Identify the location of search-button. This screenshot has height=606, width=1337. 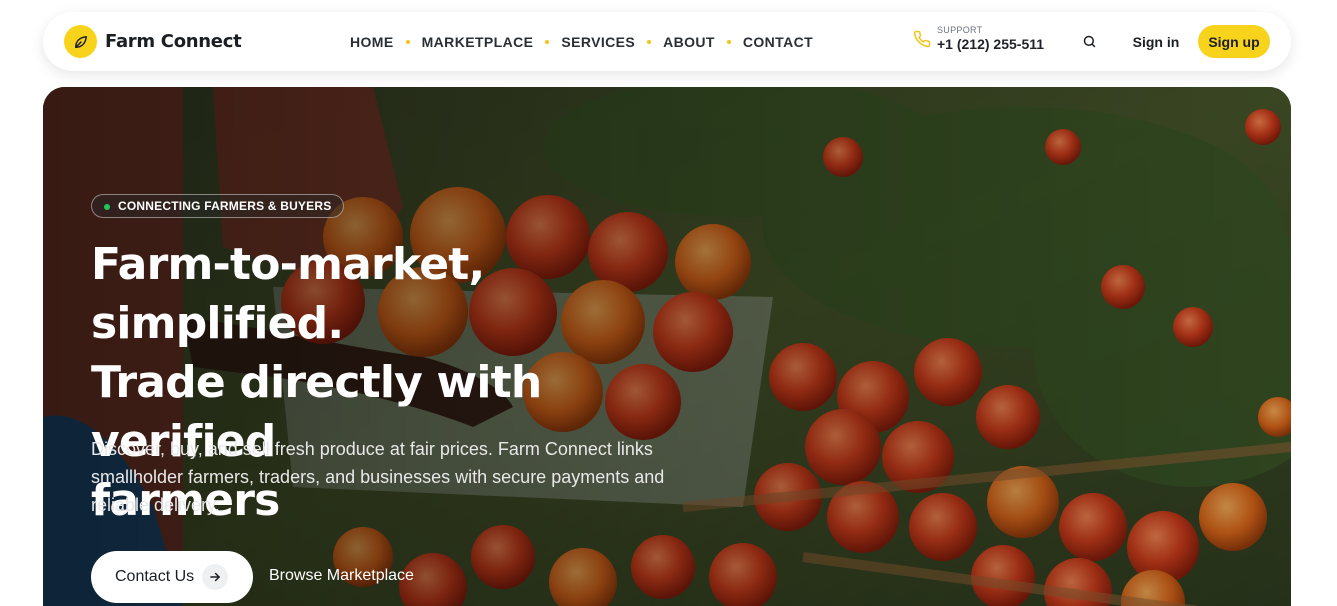
(1089, 41).